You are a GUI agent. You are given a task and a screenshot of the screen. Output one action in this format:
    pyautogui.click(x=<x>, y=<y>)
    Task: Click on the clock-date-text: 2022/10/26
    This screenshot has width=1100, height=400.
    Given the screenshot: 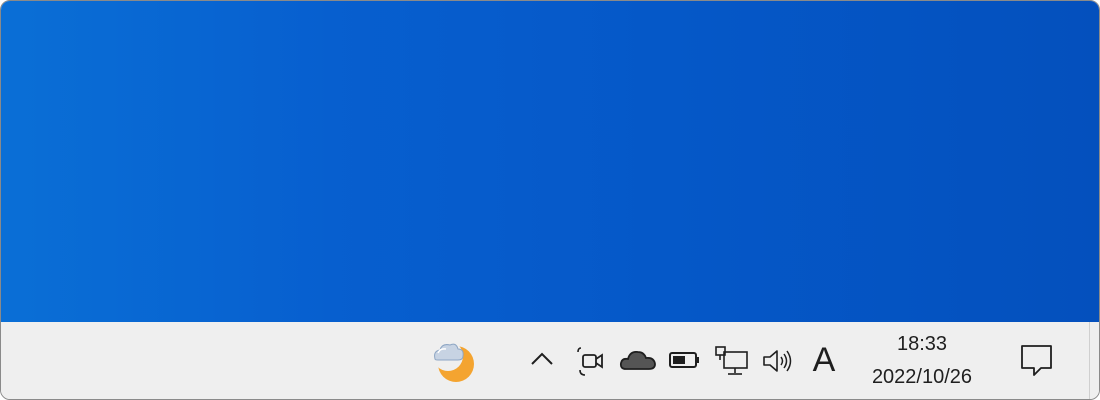 What is the action you would take?
    pyautogui.click(x=922, y=377)
    